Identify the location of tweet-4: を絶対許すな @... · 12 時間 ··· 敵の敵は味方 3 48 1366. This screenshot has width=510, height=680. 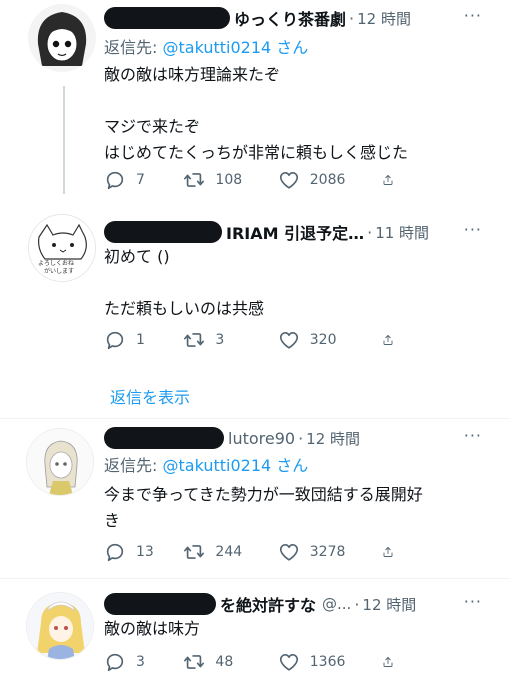
(255, 630).